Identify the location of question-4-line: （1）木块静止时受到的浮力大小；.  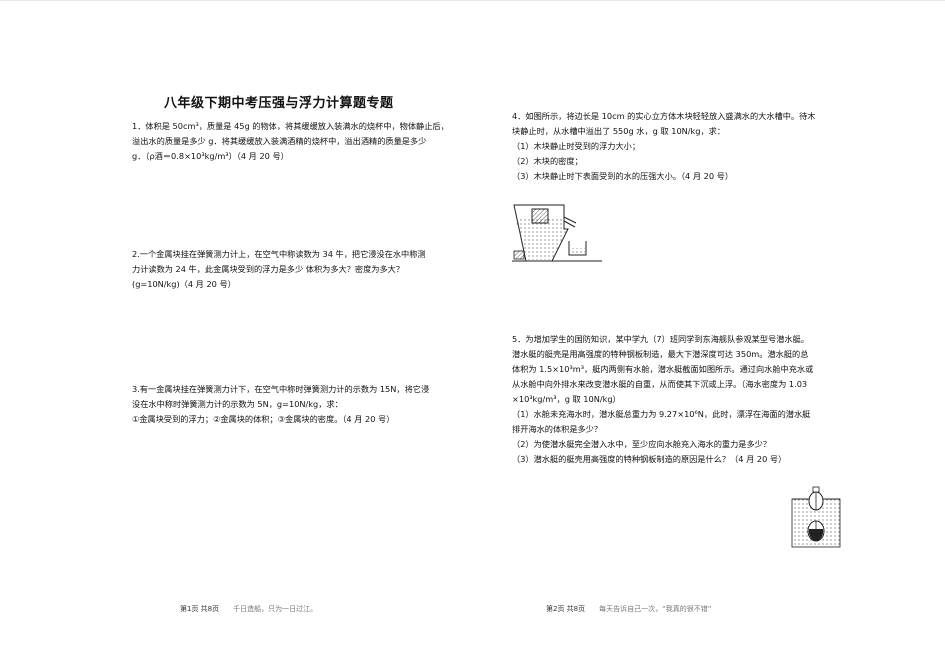
(576, 146).